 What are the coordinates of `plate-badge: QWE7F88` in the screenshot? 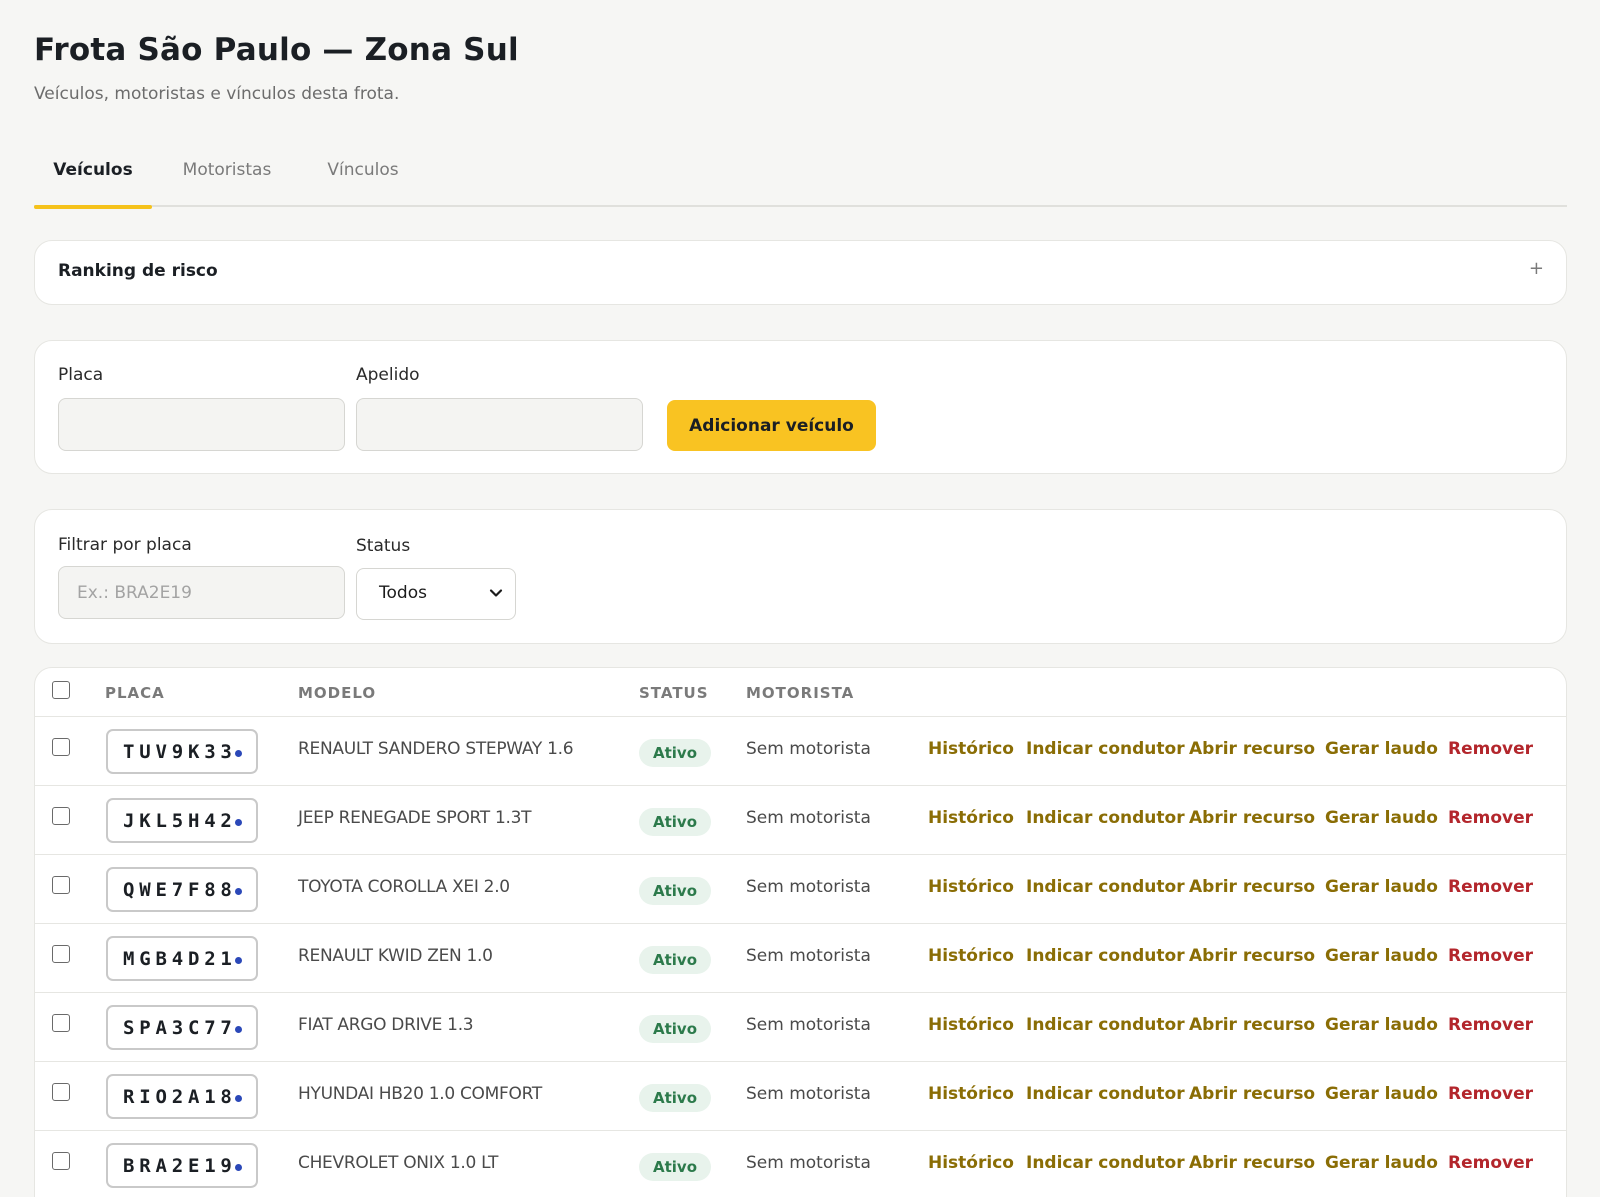 It's located at (182, 889).